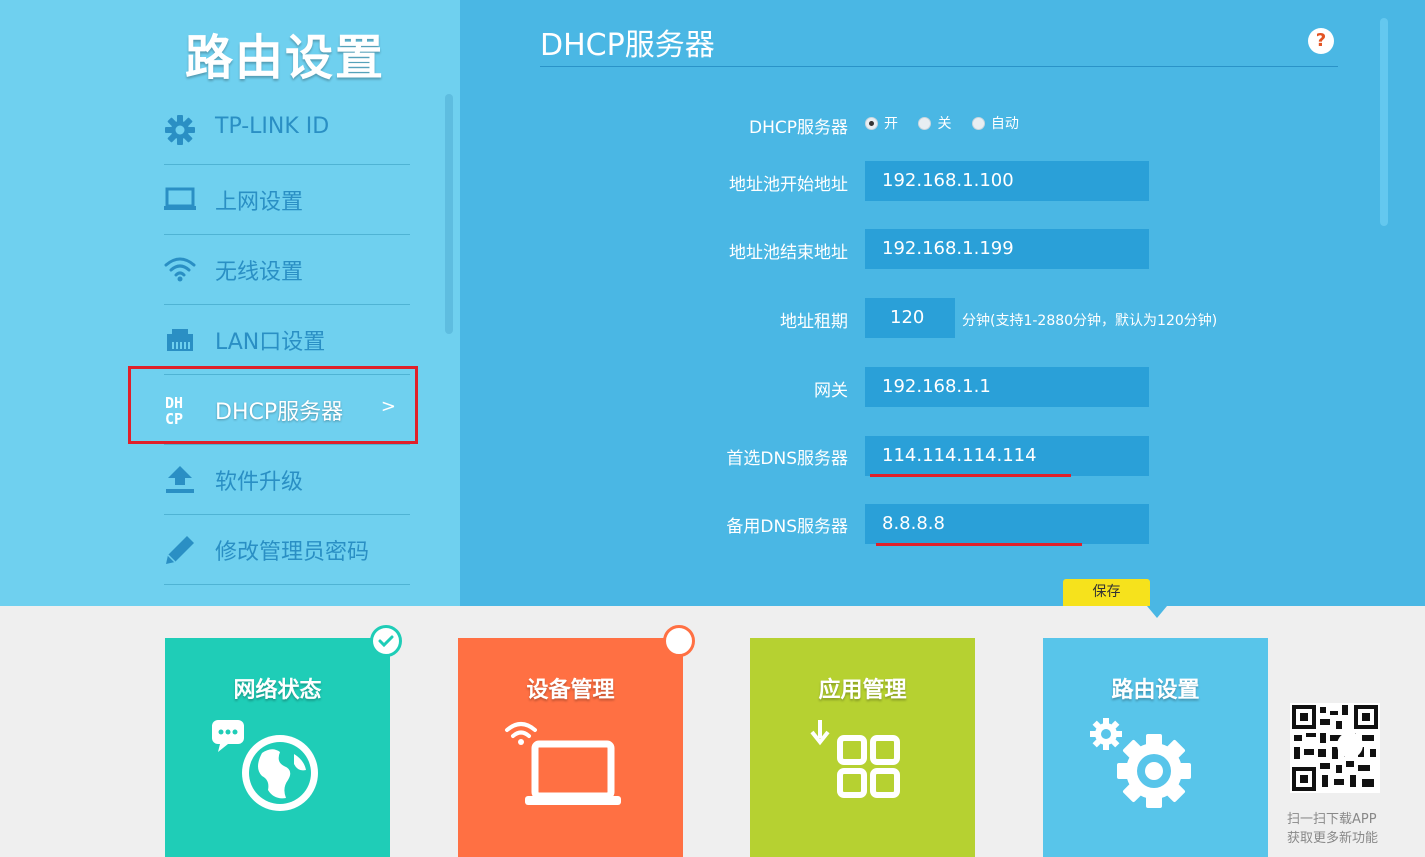  Describe the element at coordinates (449, 214) in the screenshot. I see `sidebar-scrollbar` at that location.